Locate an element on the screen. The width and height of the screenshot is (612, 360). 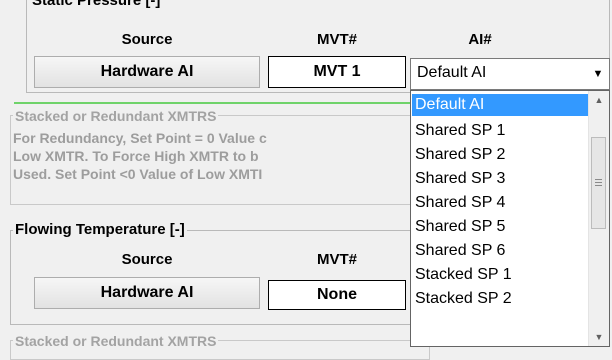
dropdown-option-shared-sp-3: Shared SP 3 is located at coordinates (458, 179).